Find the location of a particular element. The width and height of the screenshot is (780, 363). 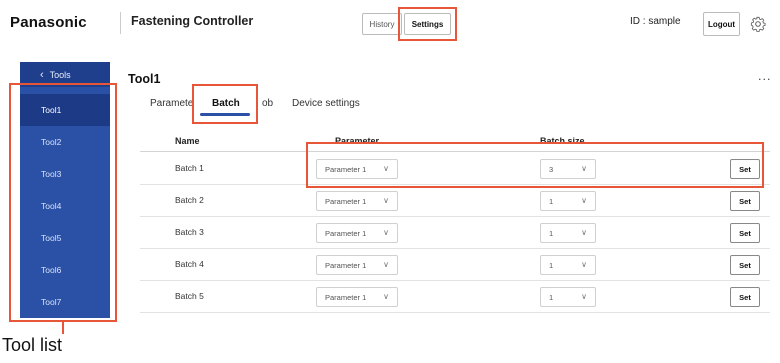

highlight-batch1-controls is located at coordinates (535, 165).